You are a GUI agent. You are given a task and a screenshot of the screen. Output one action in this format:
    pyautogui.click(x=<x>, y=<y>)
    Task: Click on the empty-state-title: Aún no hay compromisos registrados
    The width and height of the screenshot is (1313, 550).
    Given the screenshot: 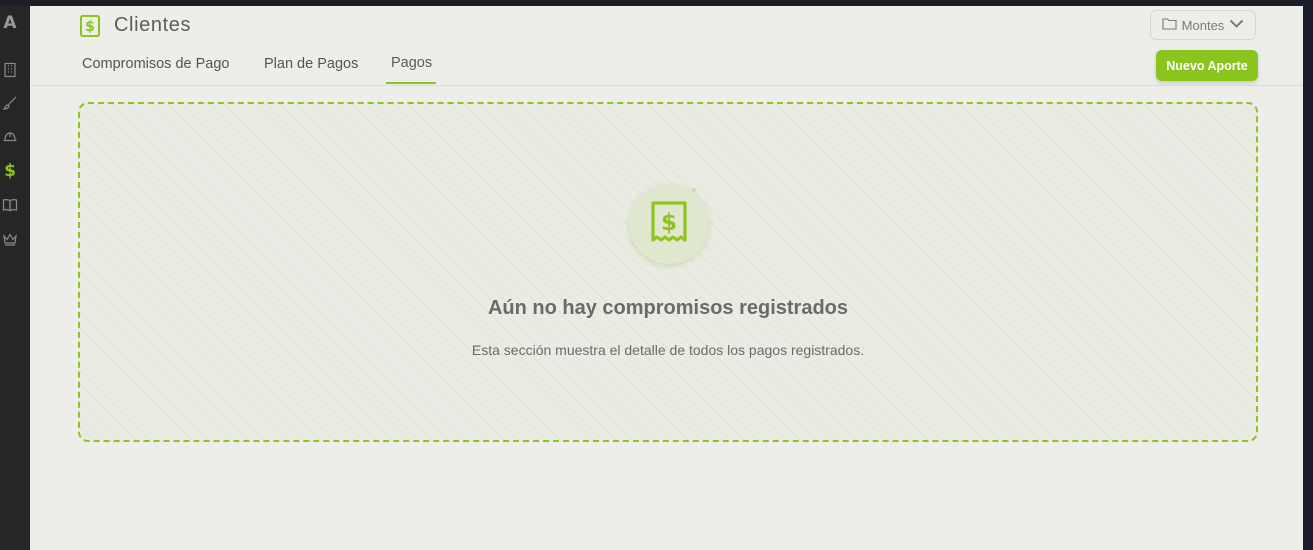 What is the action you would take?
    pyautogui.click(x=668, y=308)
    